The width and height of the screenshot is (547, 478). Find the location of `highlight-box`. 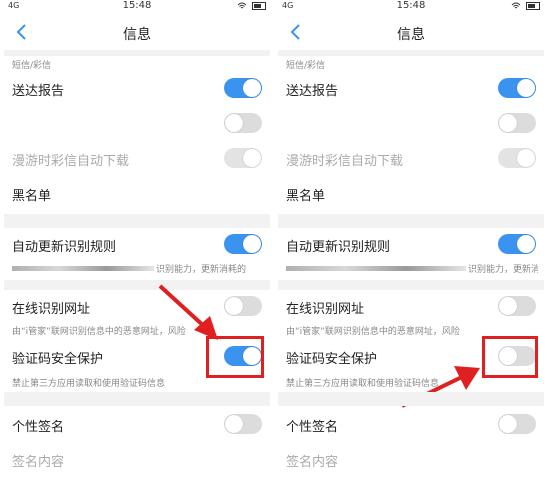

highlight-box is located at coordinates (510, 357).